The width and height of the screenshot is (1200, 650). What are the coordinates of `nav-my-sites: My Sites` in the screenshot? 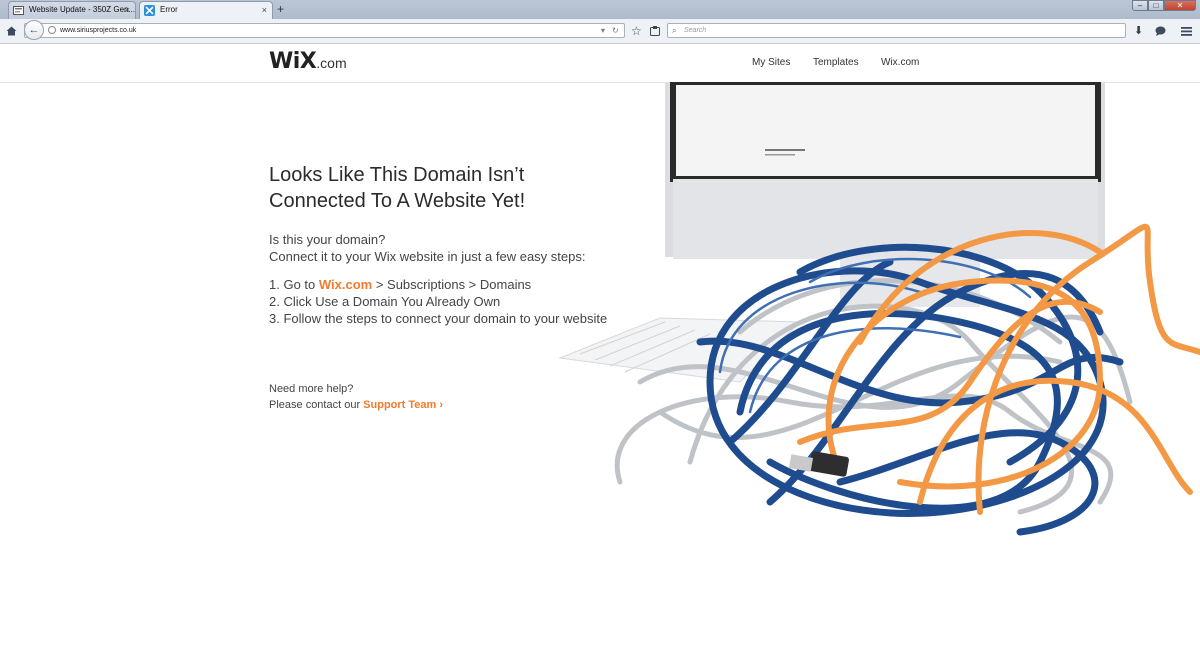 It's located at (771, 62).